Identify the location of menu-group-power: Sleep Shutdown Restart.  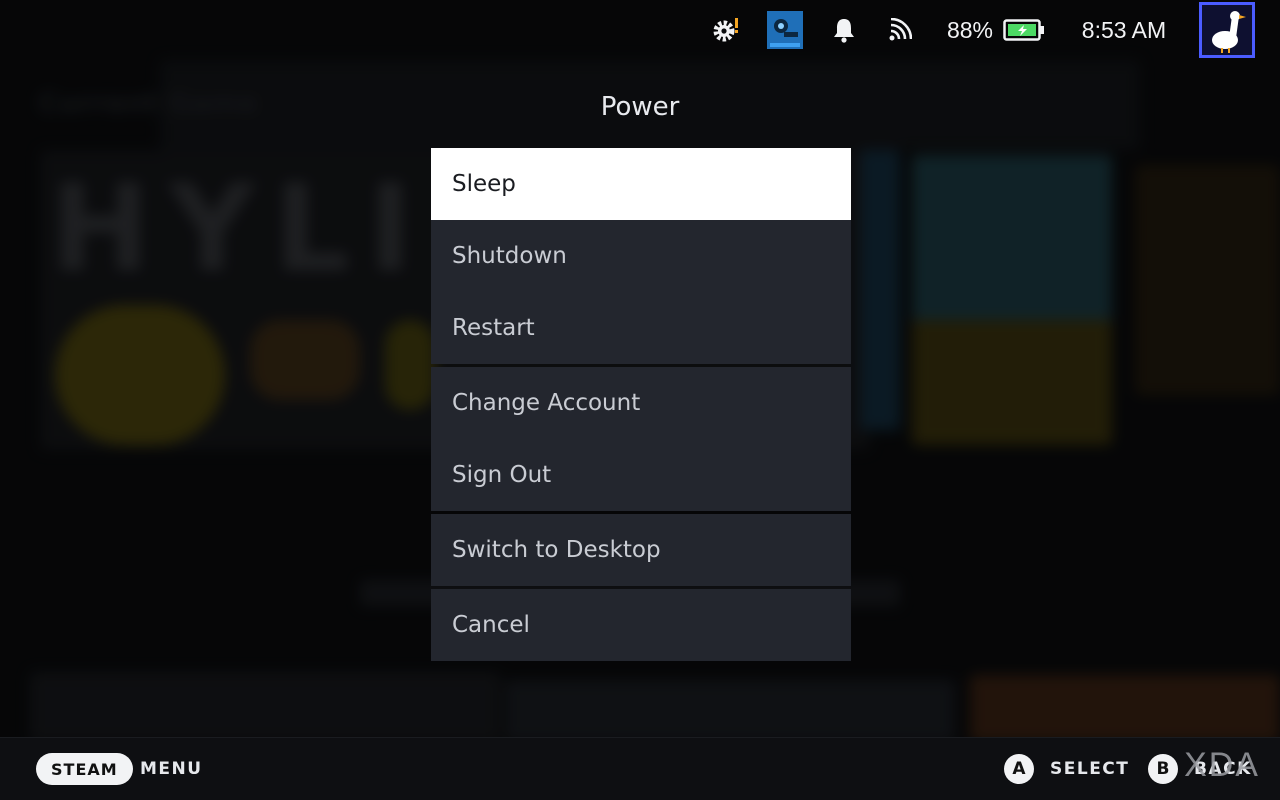
(641, 256).